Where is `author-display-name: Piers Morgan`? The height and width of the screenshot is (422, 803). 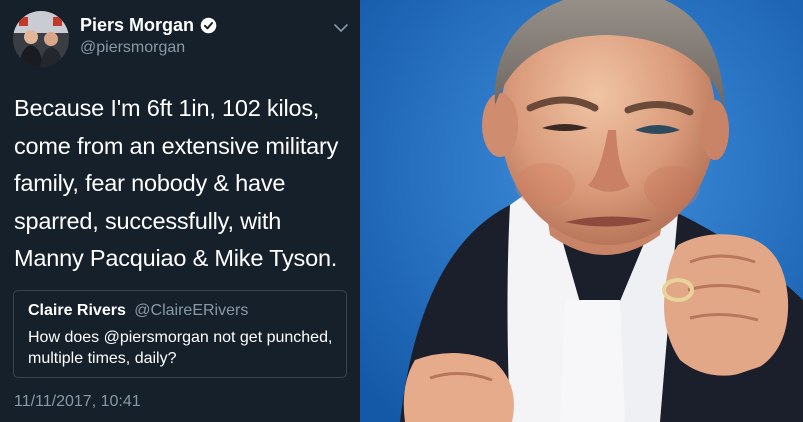
author-display-name: Piers Morgan is located at coordinates (137, 25).